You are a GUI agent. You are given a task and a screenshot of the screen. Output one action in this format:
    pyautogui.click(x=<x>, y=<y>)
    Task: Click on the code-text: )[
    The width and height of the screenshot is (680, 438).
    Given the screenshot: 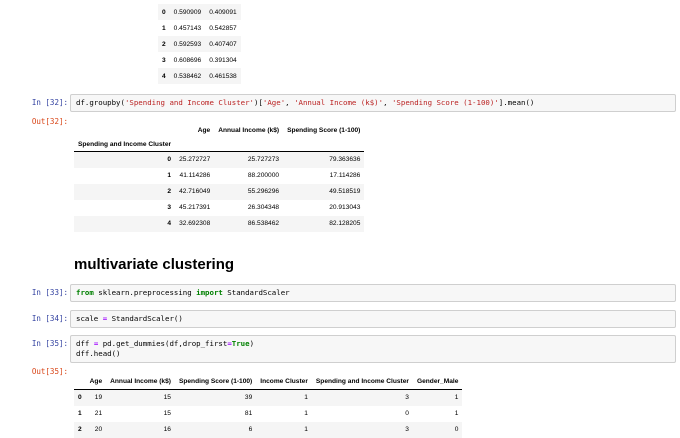 What is the action you would take?
    pyautogui.click(x=258, y=102)
    